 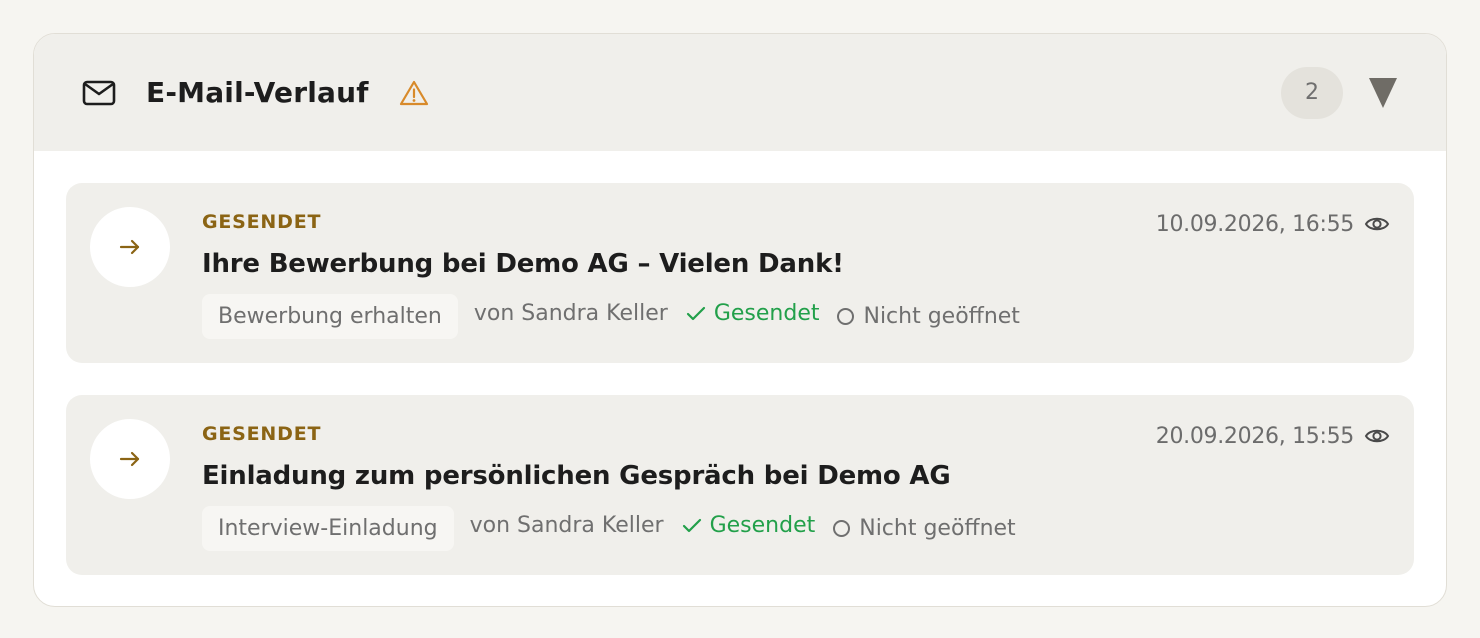 What do you see at coordinates (100, 93) in the screenshot?
I see `mail-icon` at bounding box center [100, 93].